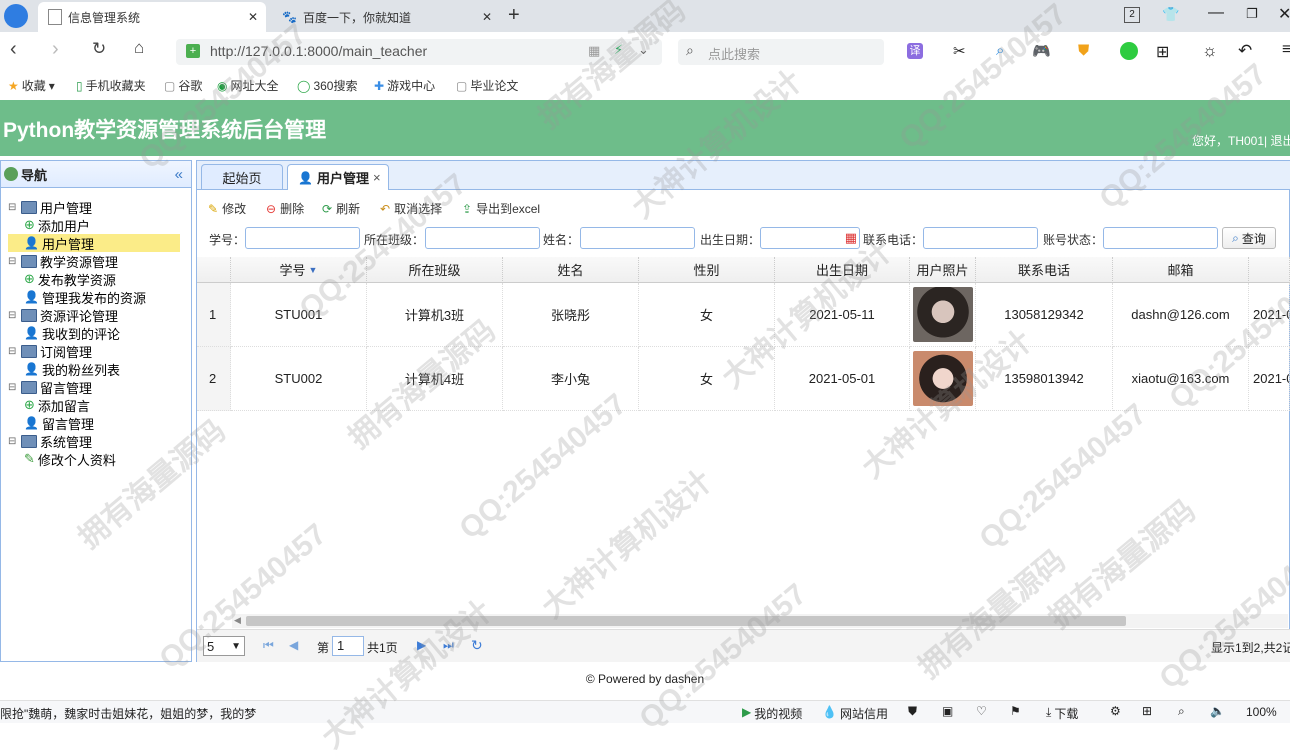 The width and height of the screenshot is (1290, 756). What do you see at coordinates (1252, 14) in the screenshot?
I see `restore-icon: ❐` at bounding box center [1252, 14].